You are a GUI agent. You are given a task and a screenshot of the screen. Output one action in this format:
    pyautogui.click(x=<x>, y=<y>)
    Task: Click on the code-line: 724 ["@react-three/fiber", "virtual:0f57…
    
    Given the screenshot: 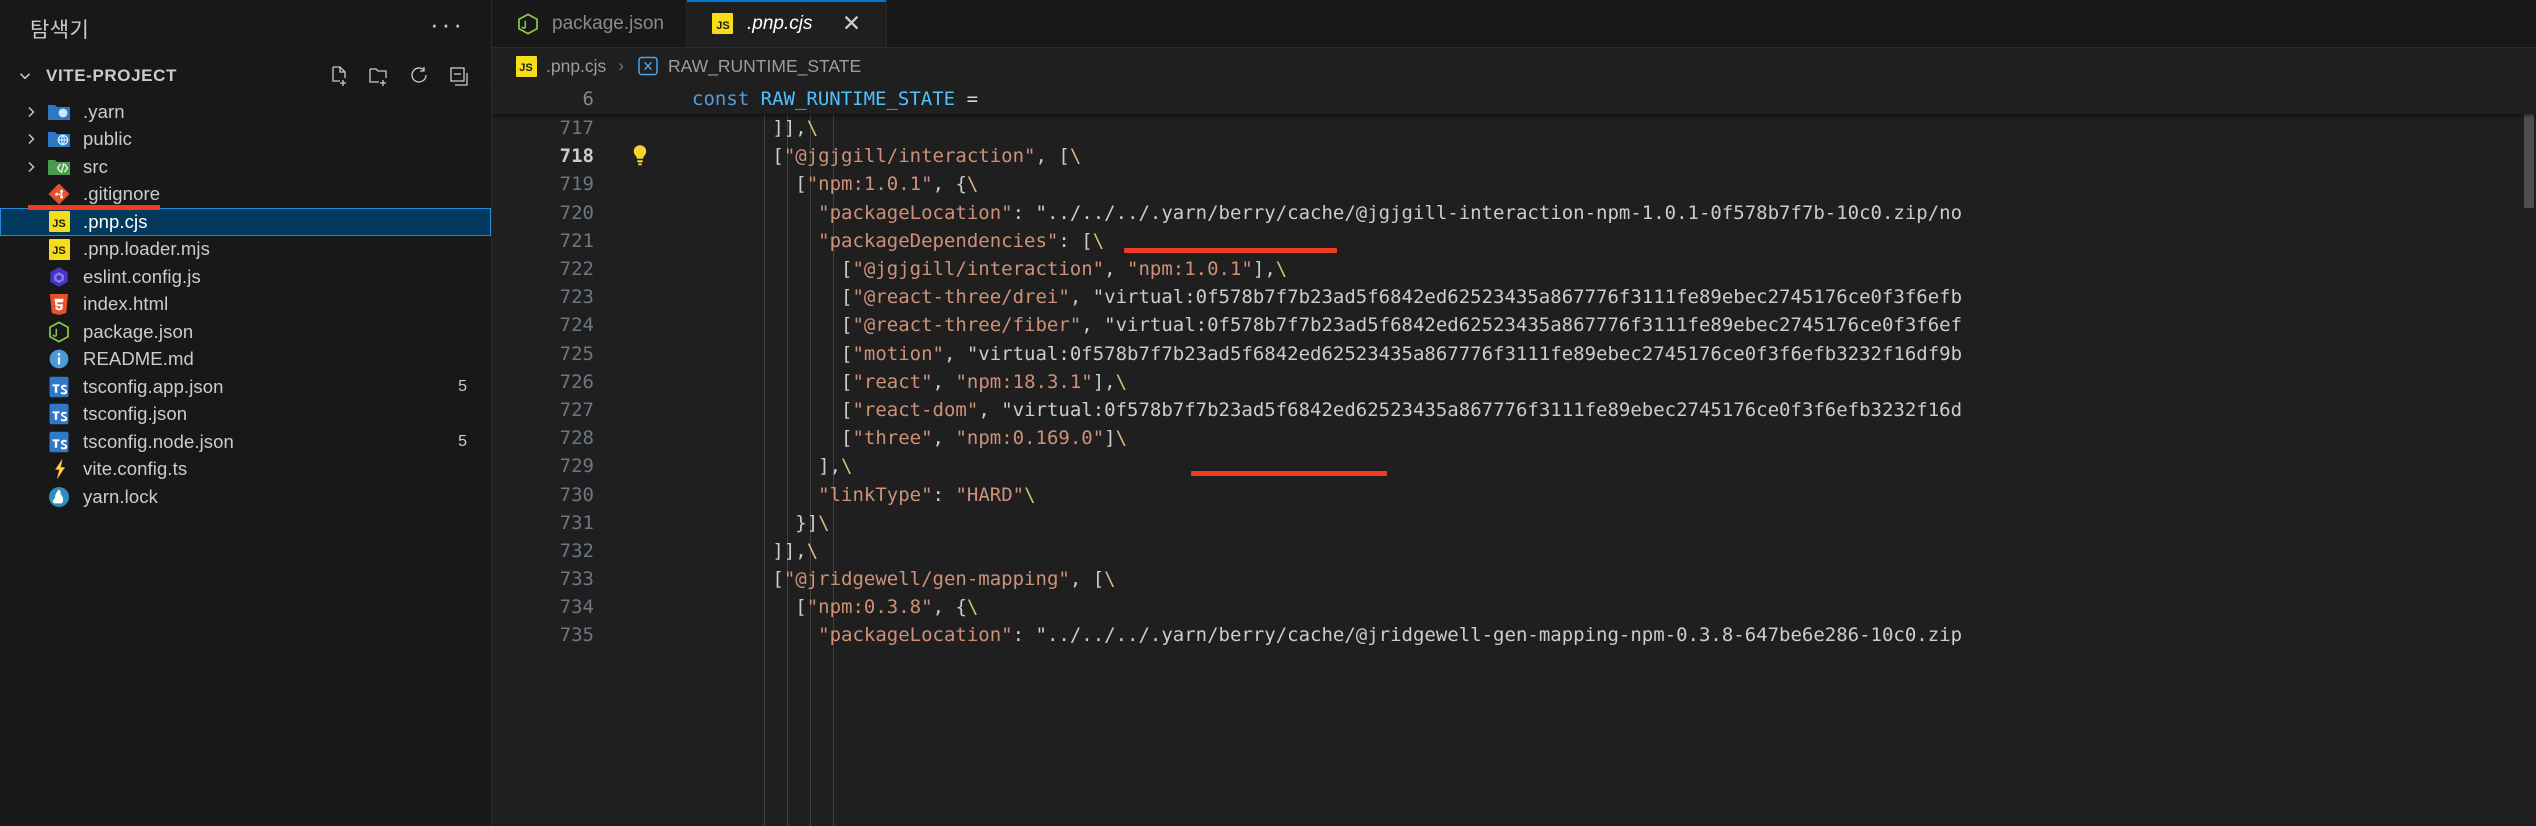 What is the action you would take?
    pyautogui.click(x=1514, y=325)
    